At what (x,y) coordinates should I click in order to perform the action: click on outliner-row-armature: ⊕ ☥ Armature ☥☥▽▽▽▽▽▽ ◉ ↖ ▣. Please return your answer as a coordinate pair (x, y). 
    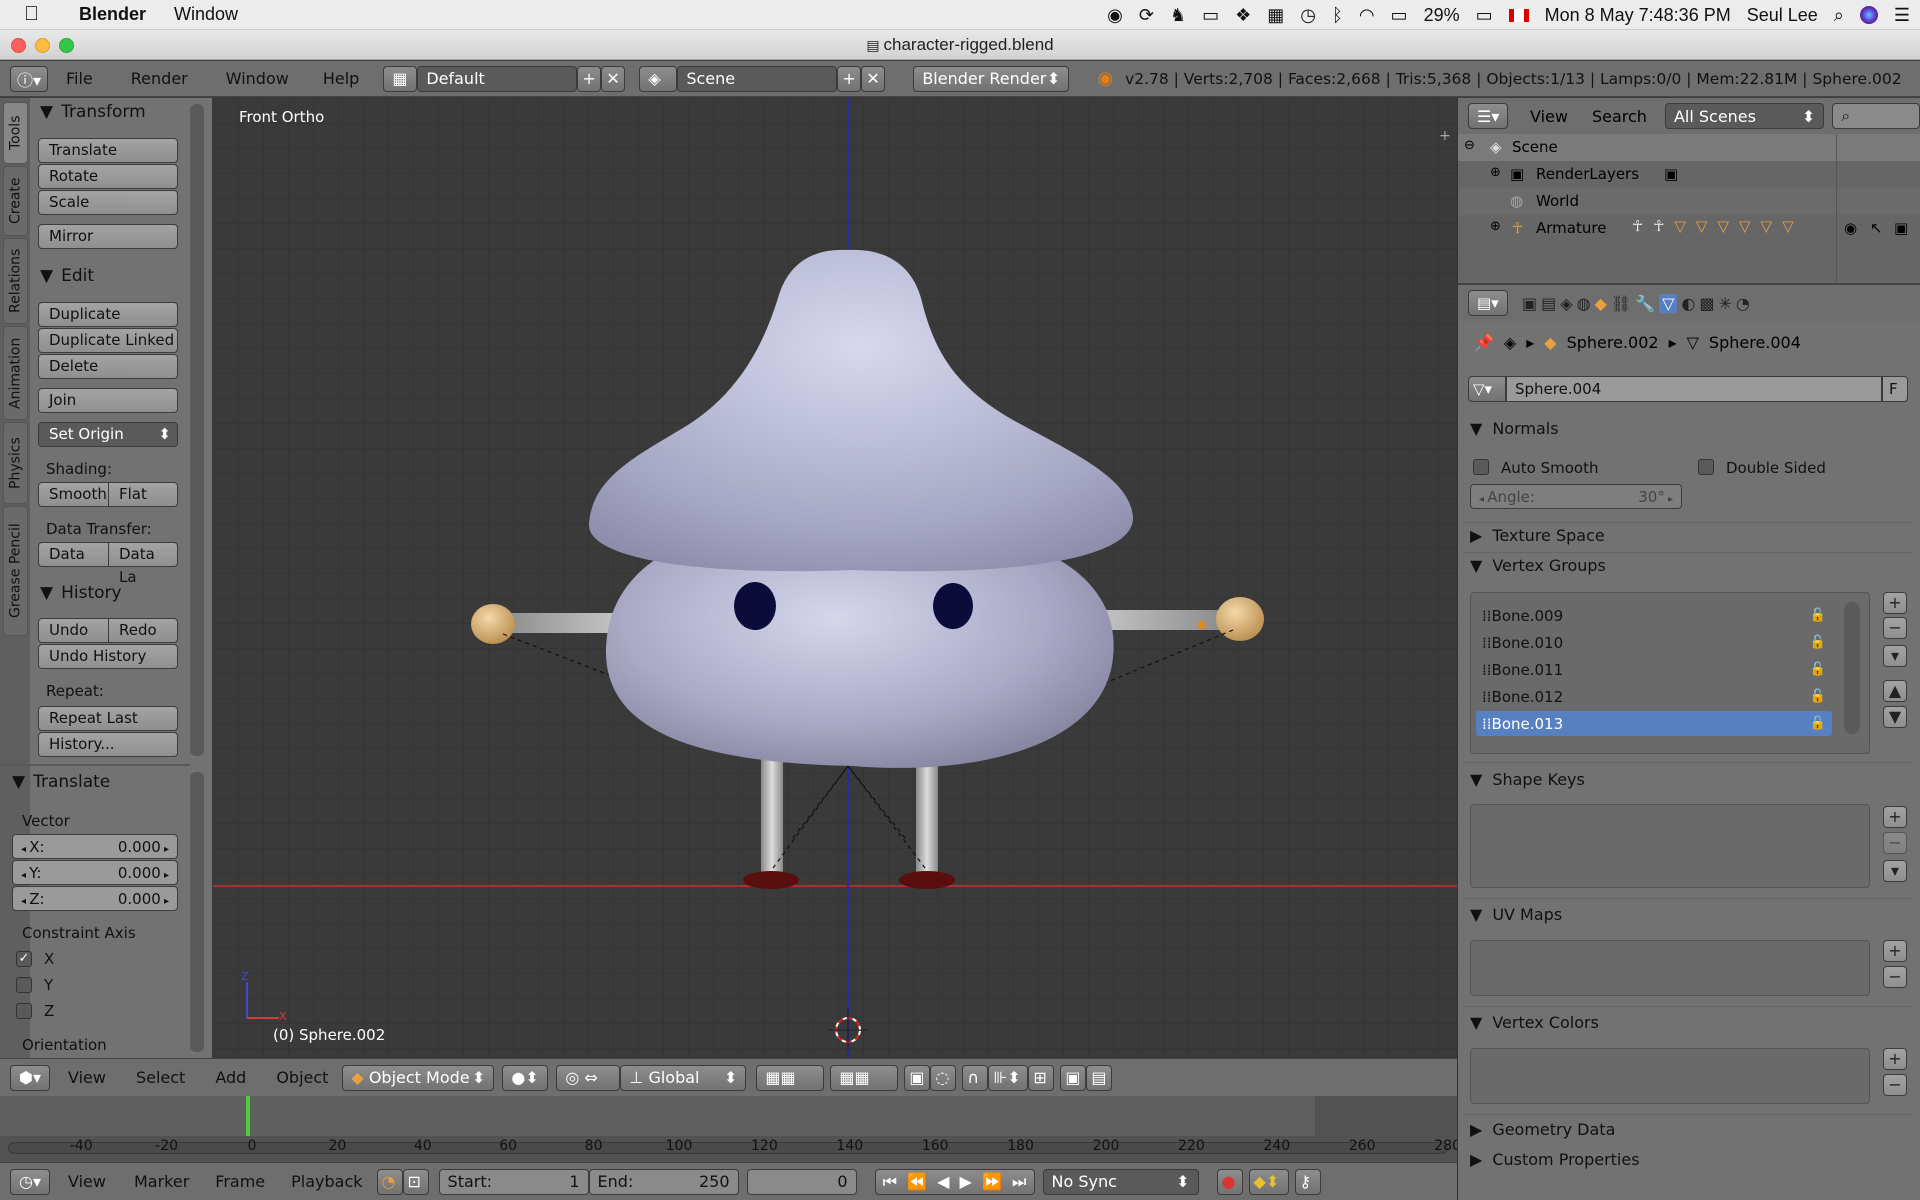
    Looking at the image, I should click on (1689, 228).